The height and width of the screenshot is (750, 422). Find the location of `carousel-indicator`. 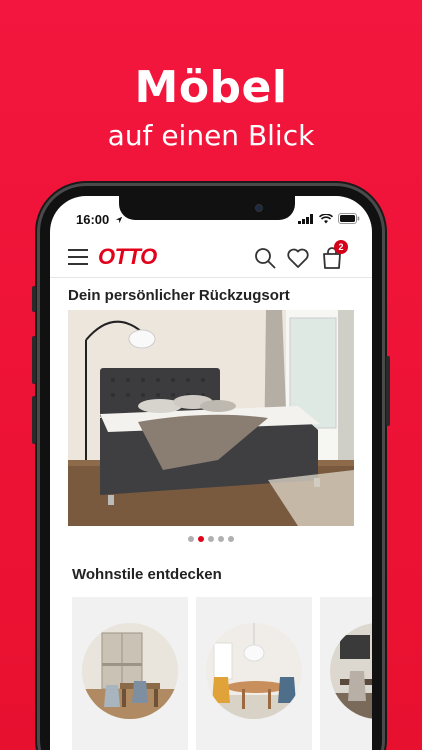

carousel-indicator is located at coordinates (211, 539).